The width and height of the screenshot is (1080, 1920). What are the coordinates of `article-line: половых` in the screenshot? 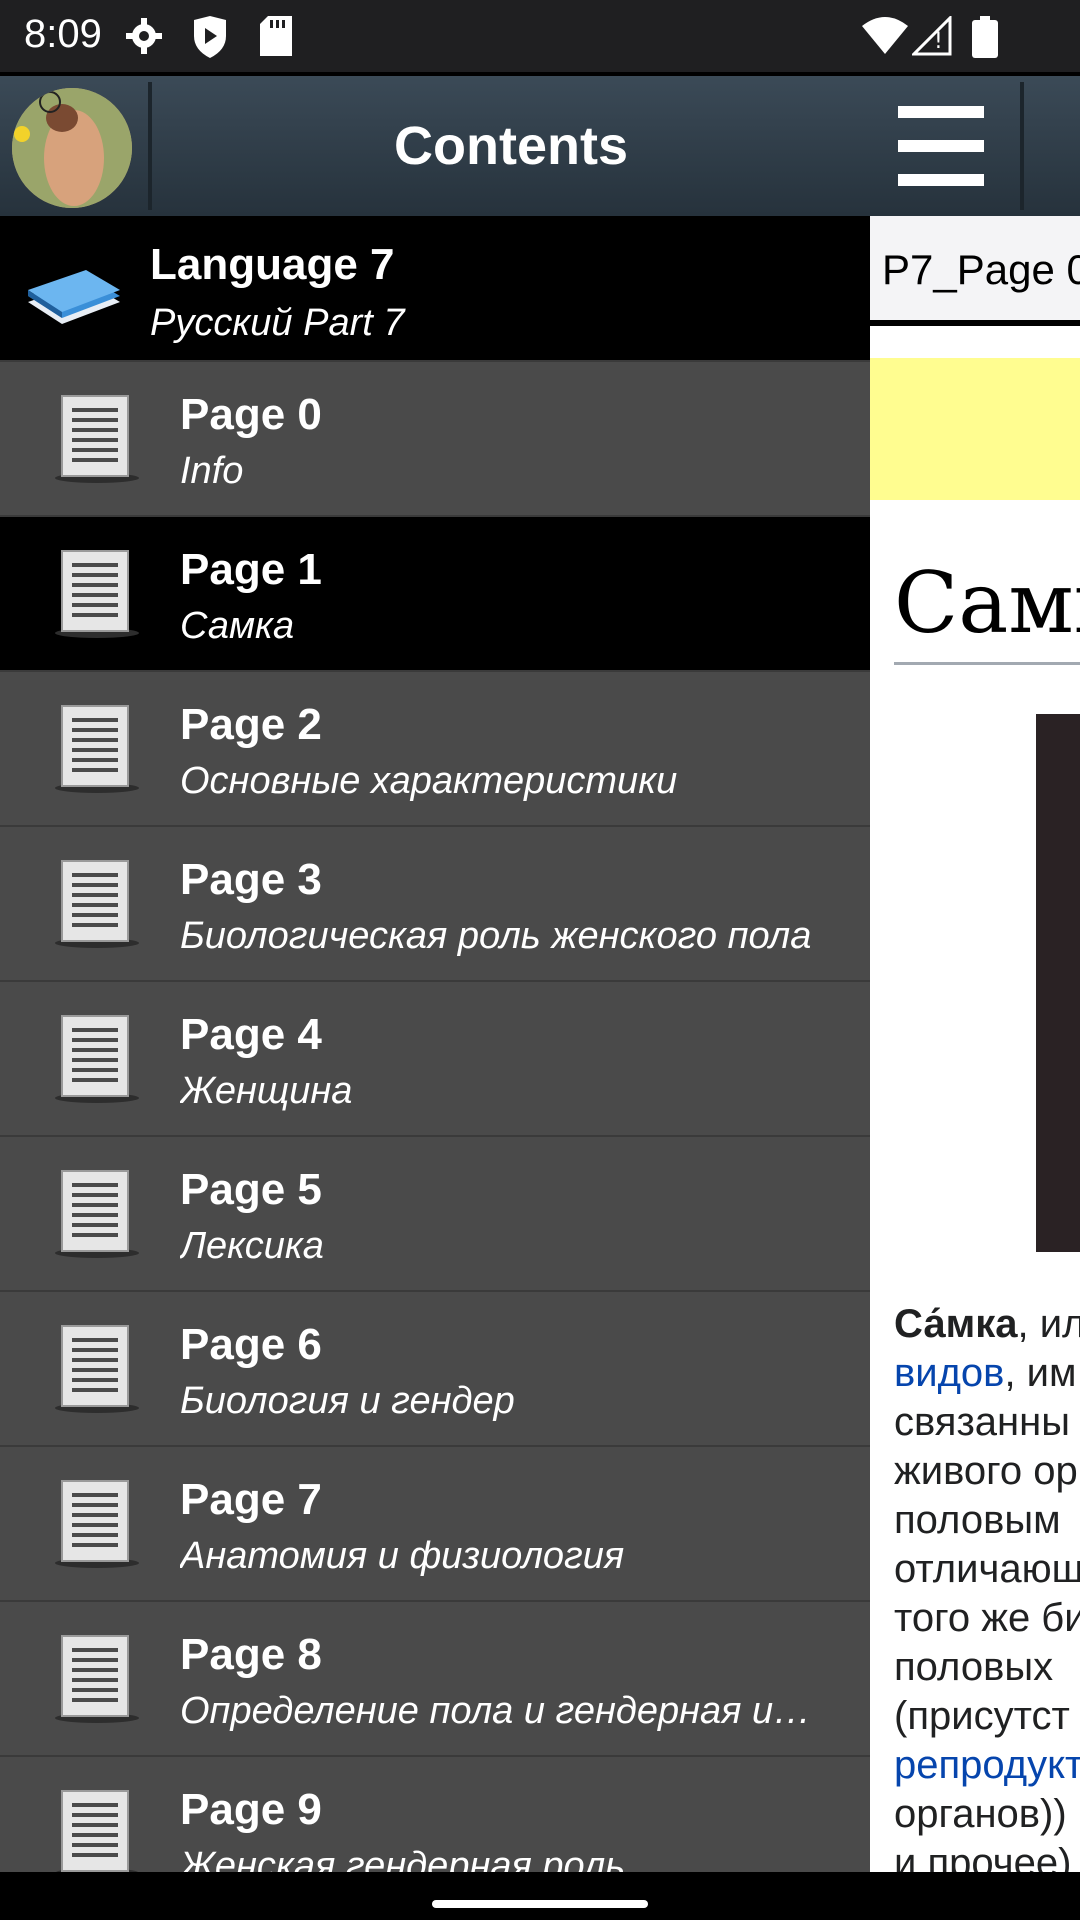 It's located at (987, 1667).